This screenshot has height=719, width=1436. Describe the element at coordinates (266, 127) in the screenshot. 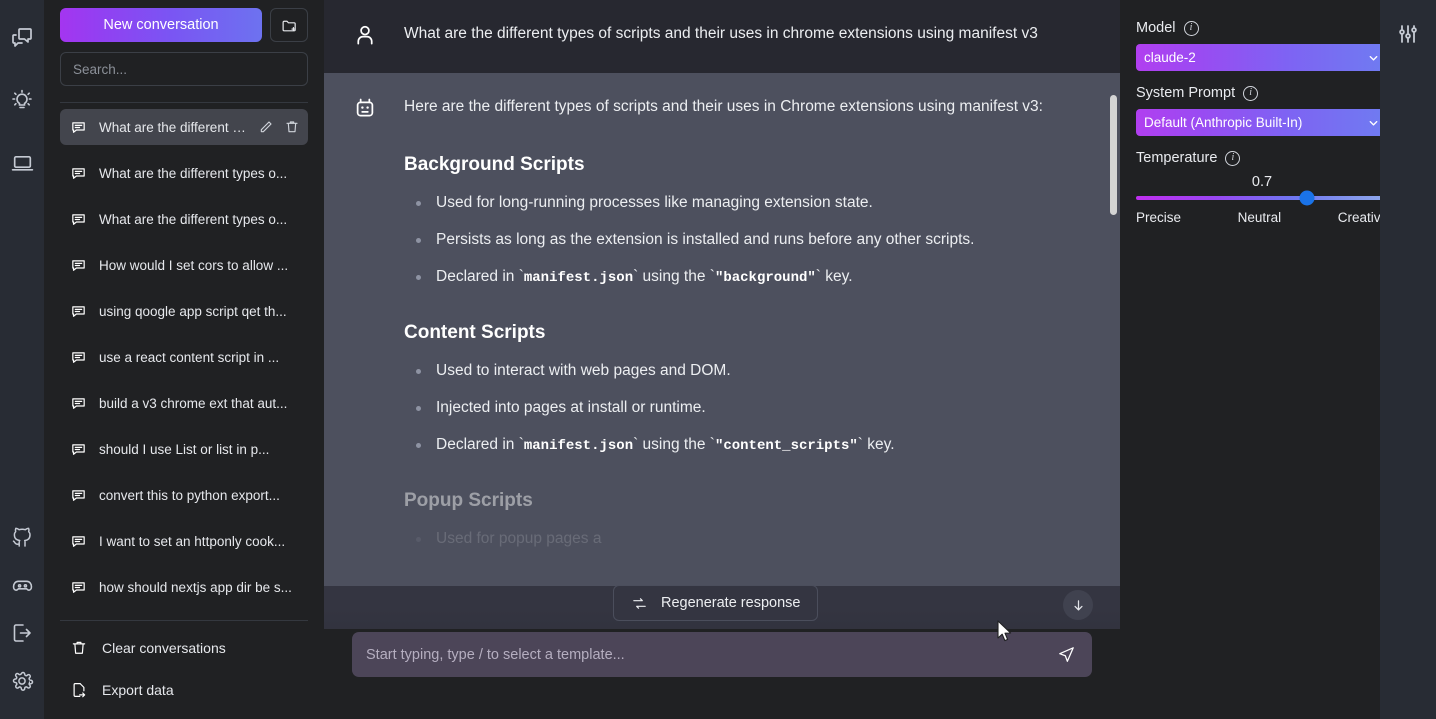

I see `edit-pencil-icon` at that location.